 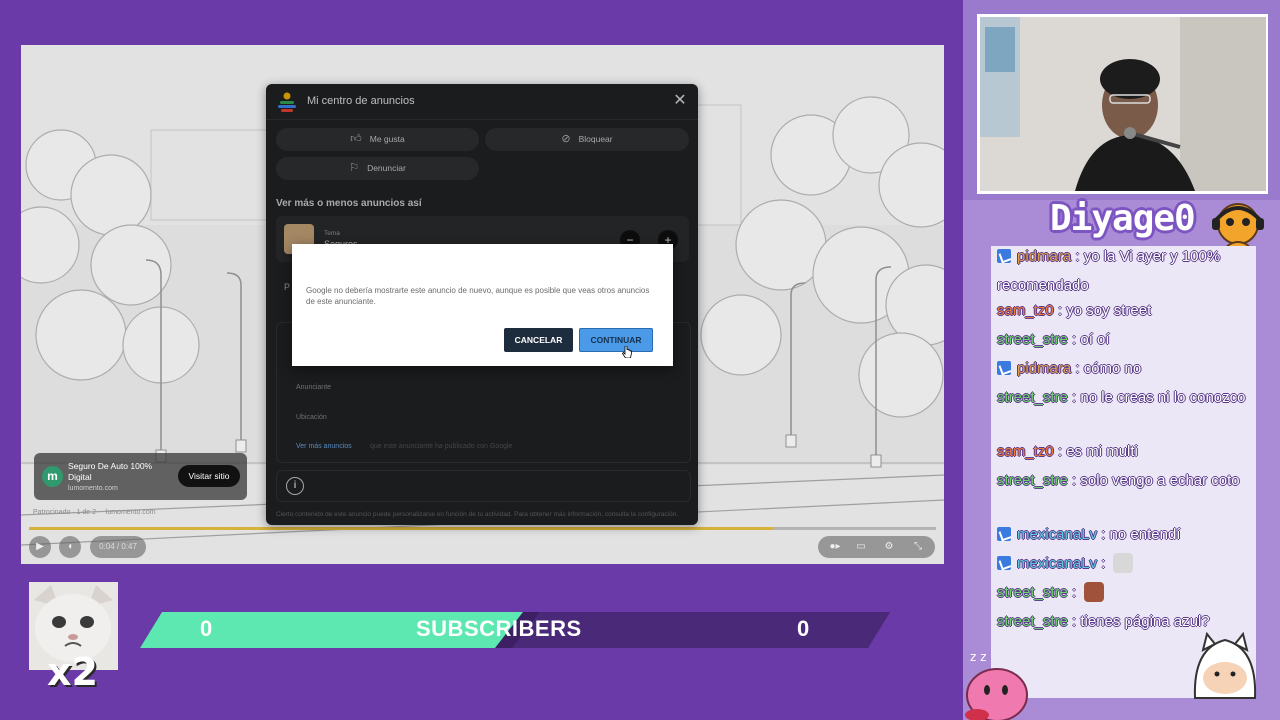 I want to click on volume-button: ◖, so click(x=70, y=547).